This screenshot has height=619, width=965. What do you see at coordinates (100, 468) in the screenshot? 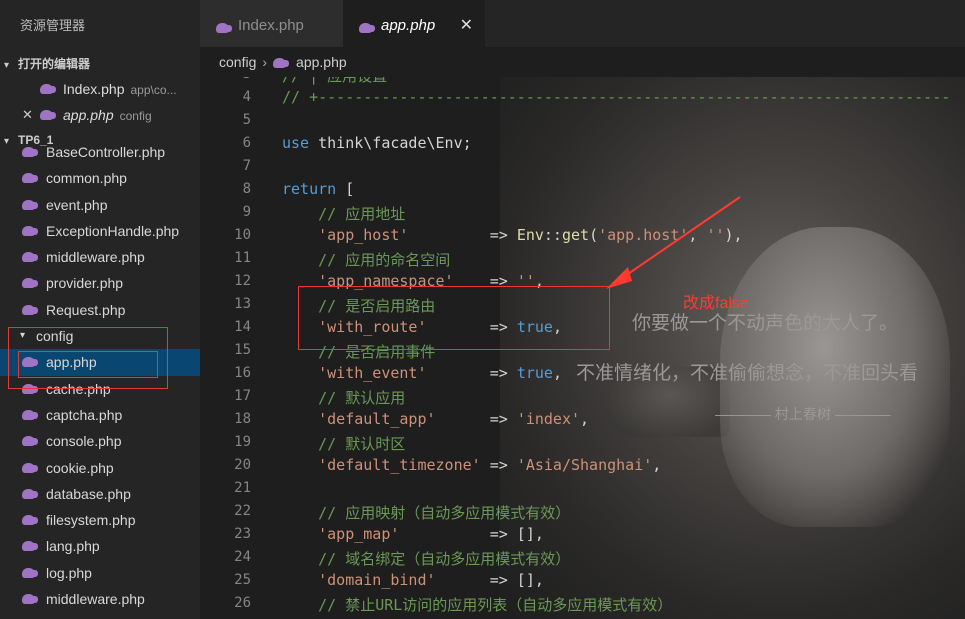
I see `tree-item: cookie.php` at bounding box center [100, 468].